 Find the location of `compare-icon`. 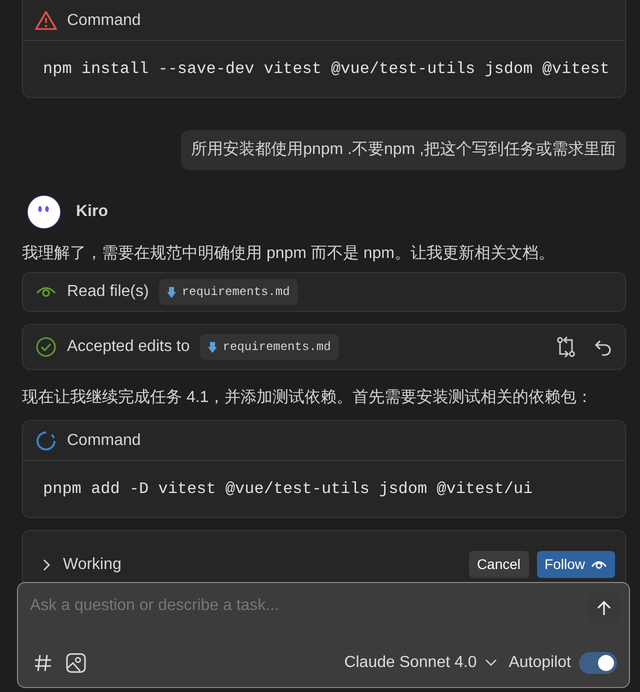

compare-icon is located at coordinates (566, 347).